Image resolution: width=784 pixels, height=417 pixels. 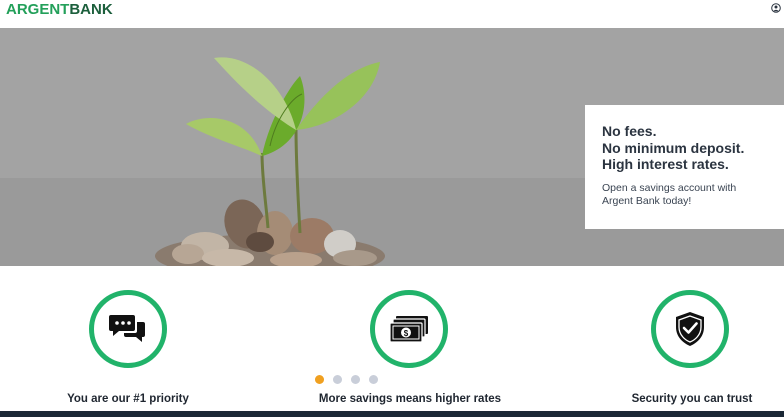 I want to click on user-icon, so click(x=776, y=8).